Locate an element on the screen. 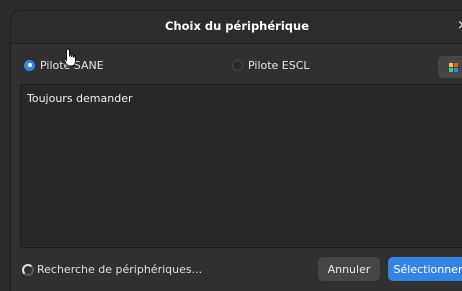 The width and height of the screenshot is (462, 291). radio-pilote-escl: Pilote ESCL is located at coordinates (271, 65).